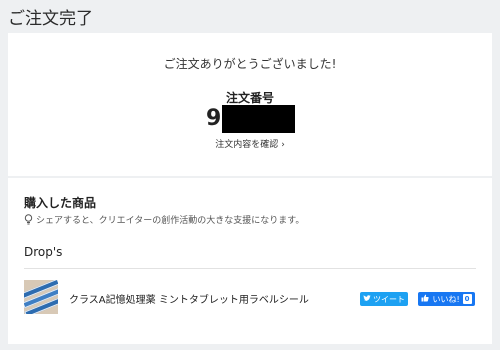 Image resolution: width=500 pixels, height=350 pixels. Describe the element at coordinates (43, 252) in the screenshot. I see `shop-name: Drop's` at that location.